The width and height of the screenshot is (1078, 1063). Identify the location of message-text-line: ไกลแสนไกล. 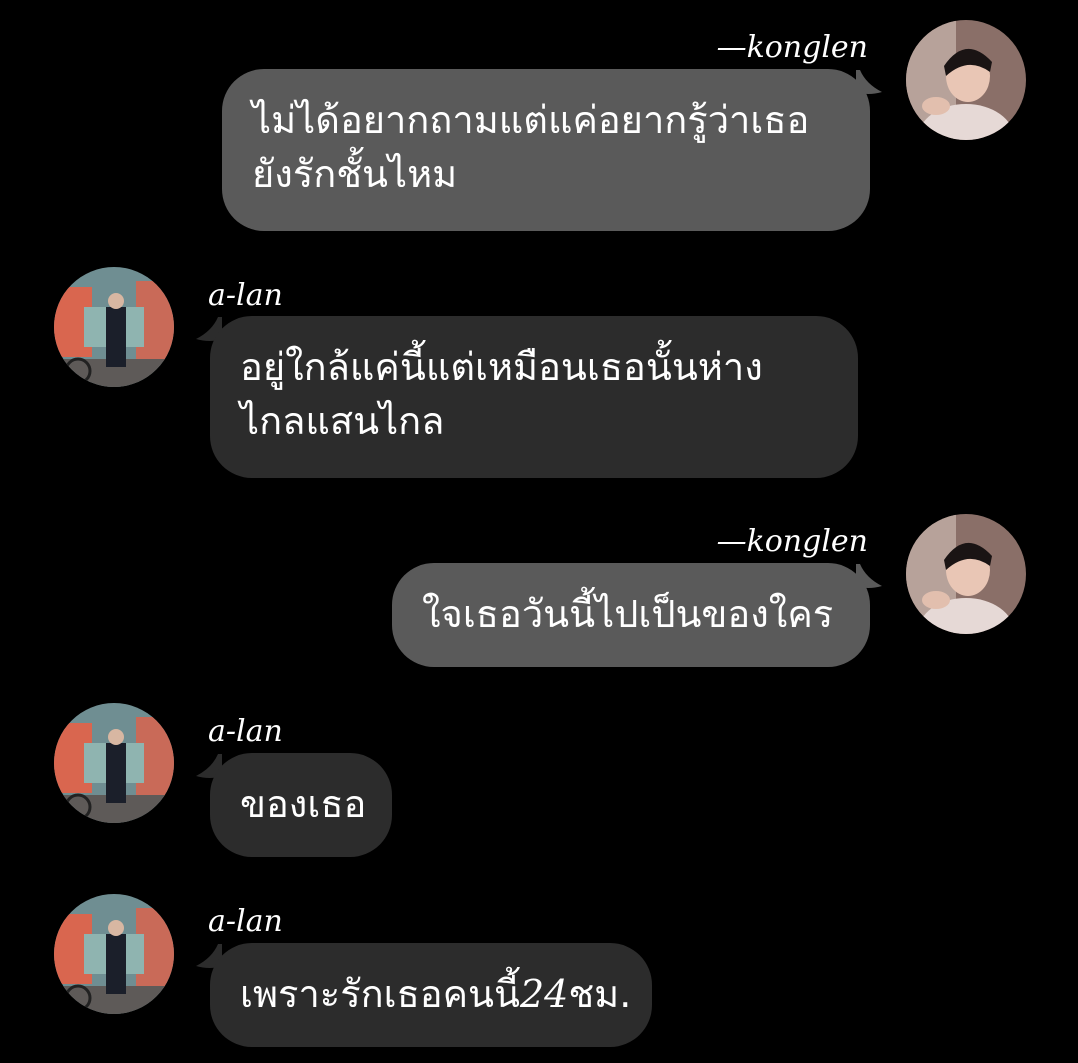
(342, 421).